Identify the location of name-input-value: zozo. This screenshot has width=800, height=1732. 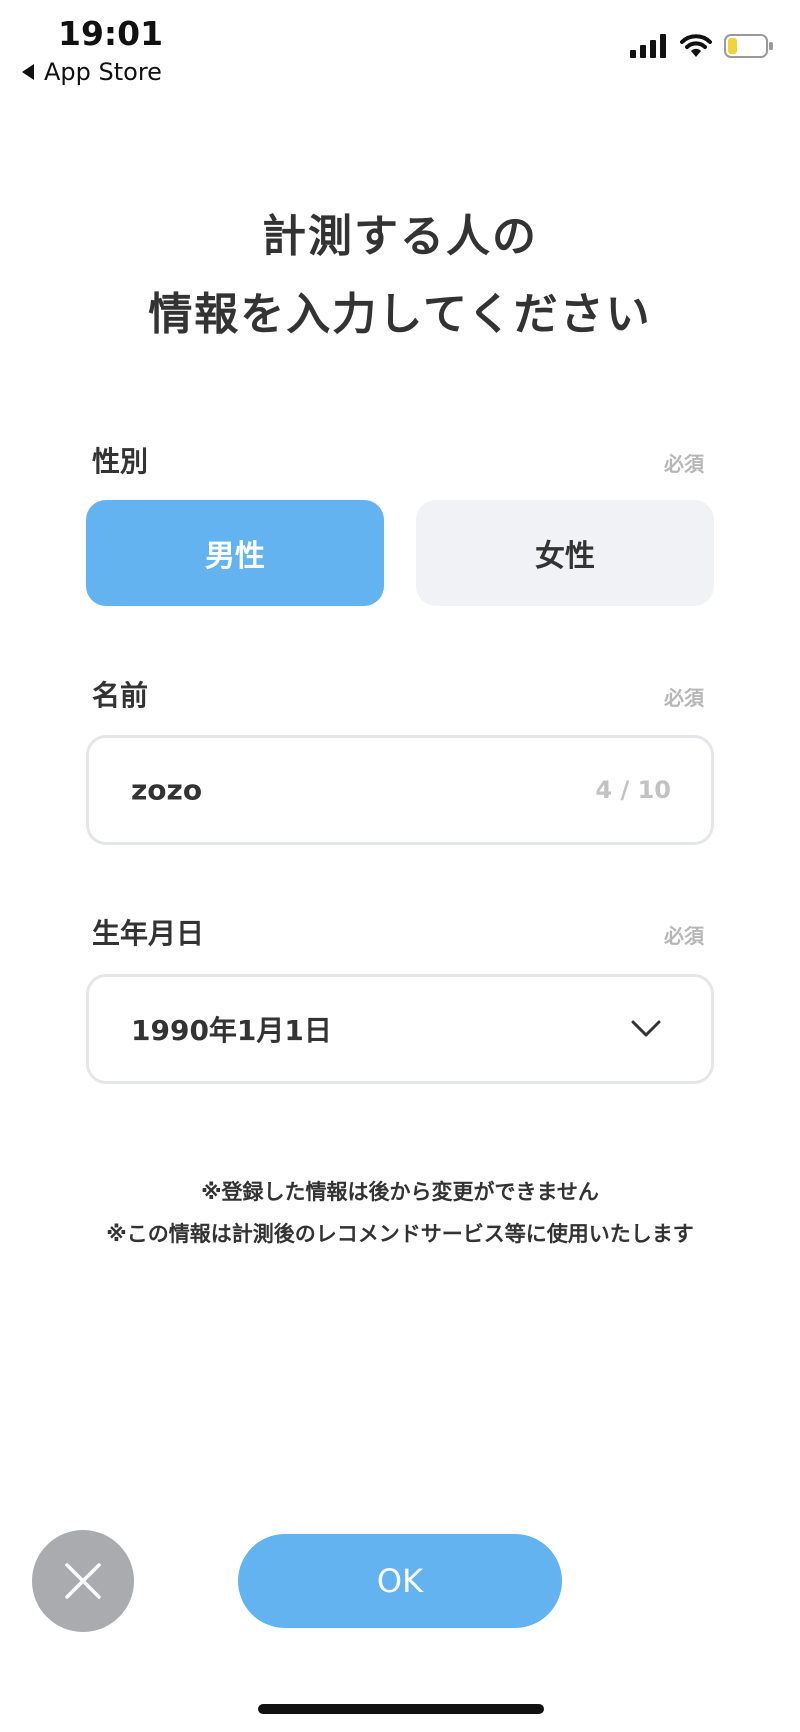
(167, 790).